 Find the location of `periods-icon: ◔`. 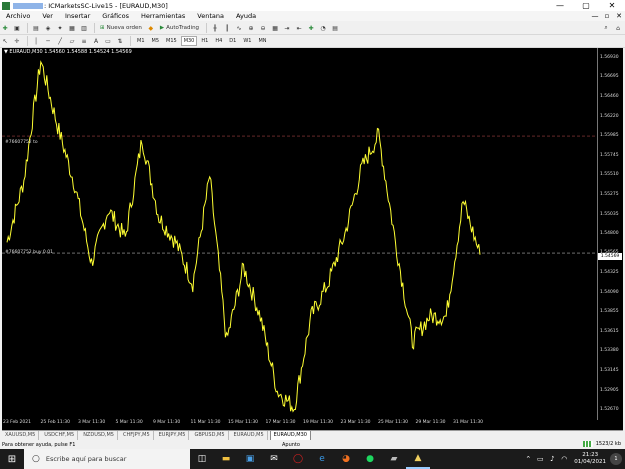

periods-icon: ◔ is located at coordinates (323, 28).